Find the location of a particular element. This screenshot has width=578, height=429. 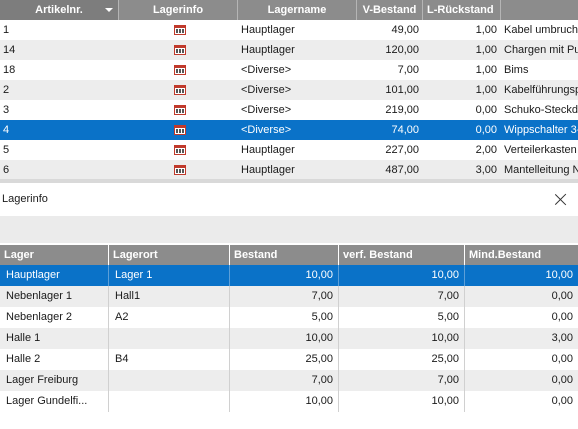

l-rueckstand-cell: 0,00 is located at coordinates (486, 110).